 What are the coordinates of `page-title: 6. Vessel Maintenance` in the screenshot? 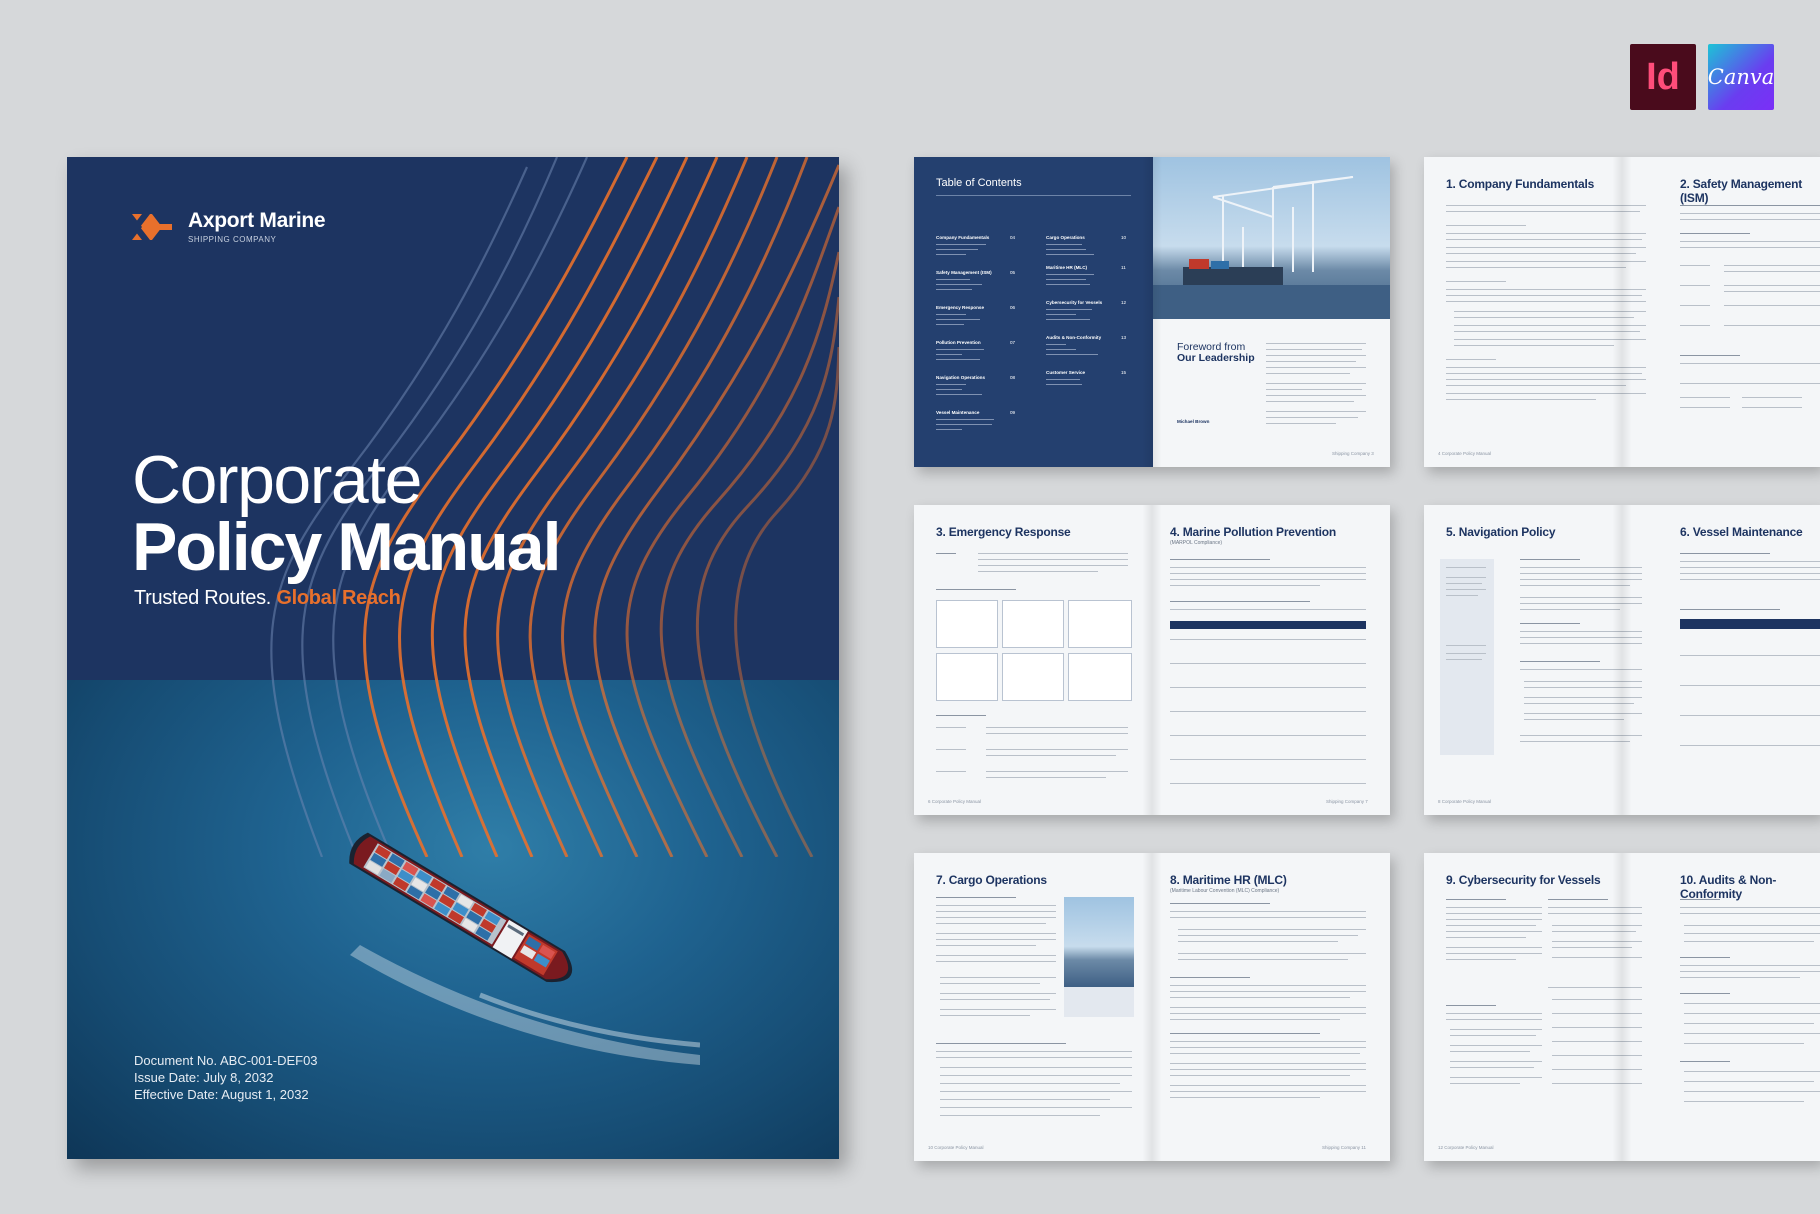 It's located at (1741, 532).